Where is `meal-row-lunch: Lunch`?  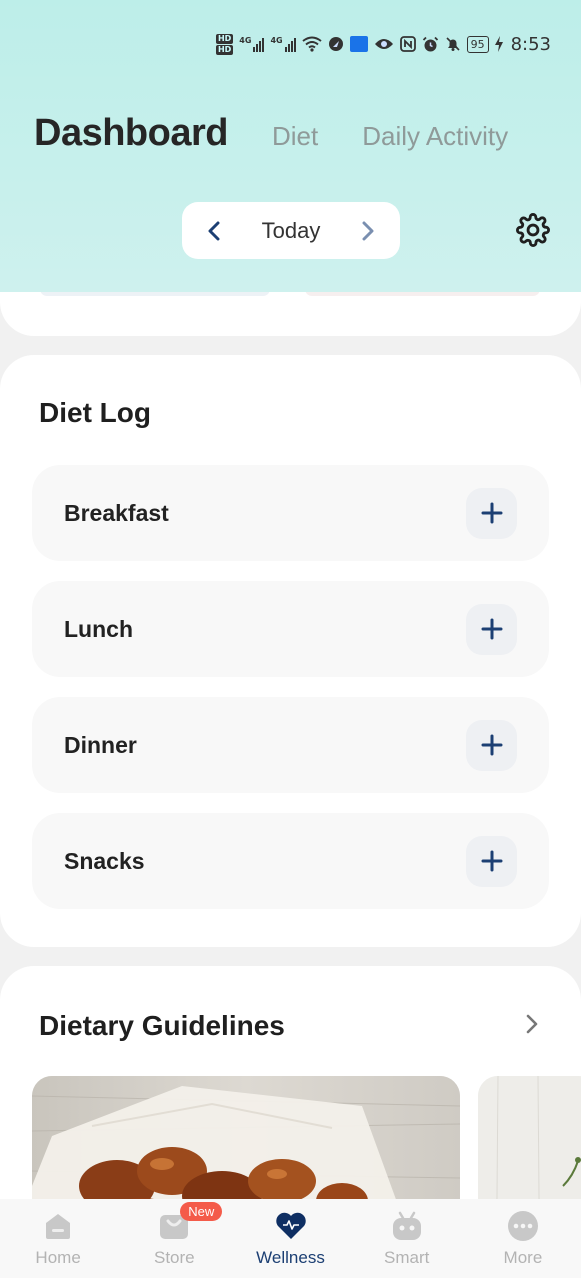
meal-row-lunch: Lunch is located at coordinates (290, 629).